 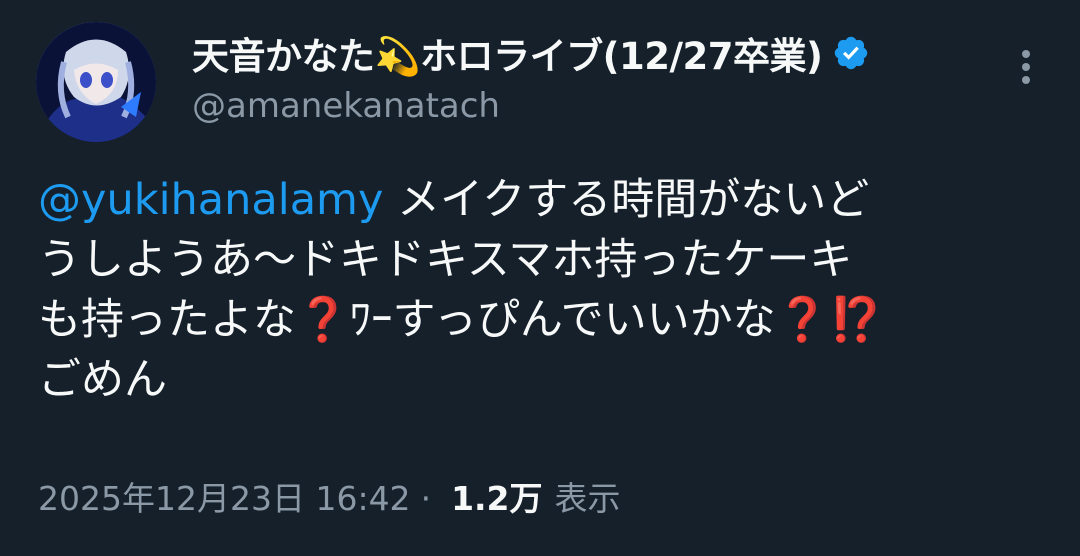 I want to click on tweet-line-4: ごめん, so click(x=102, y=380).